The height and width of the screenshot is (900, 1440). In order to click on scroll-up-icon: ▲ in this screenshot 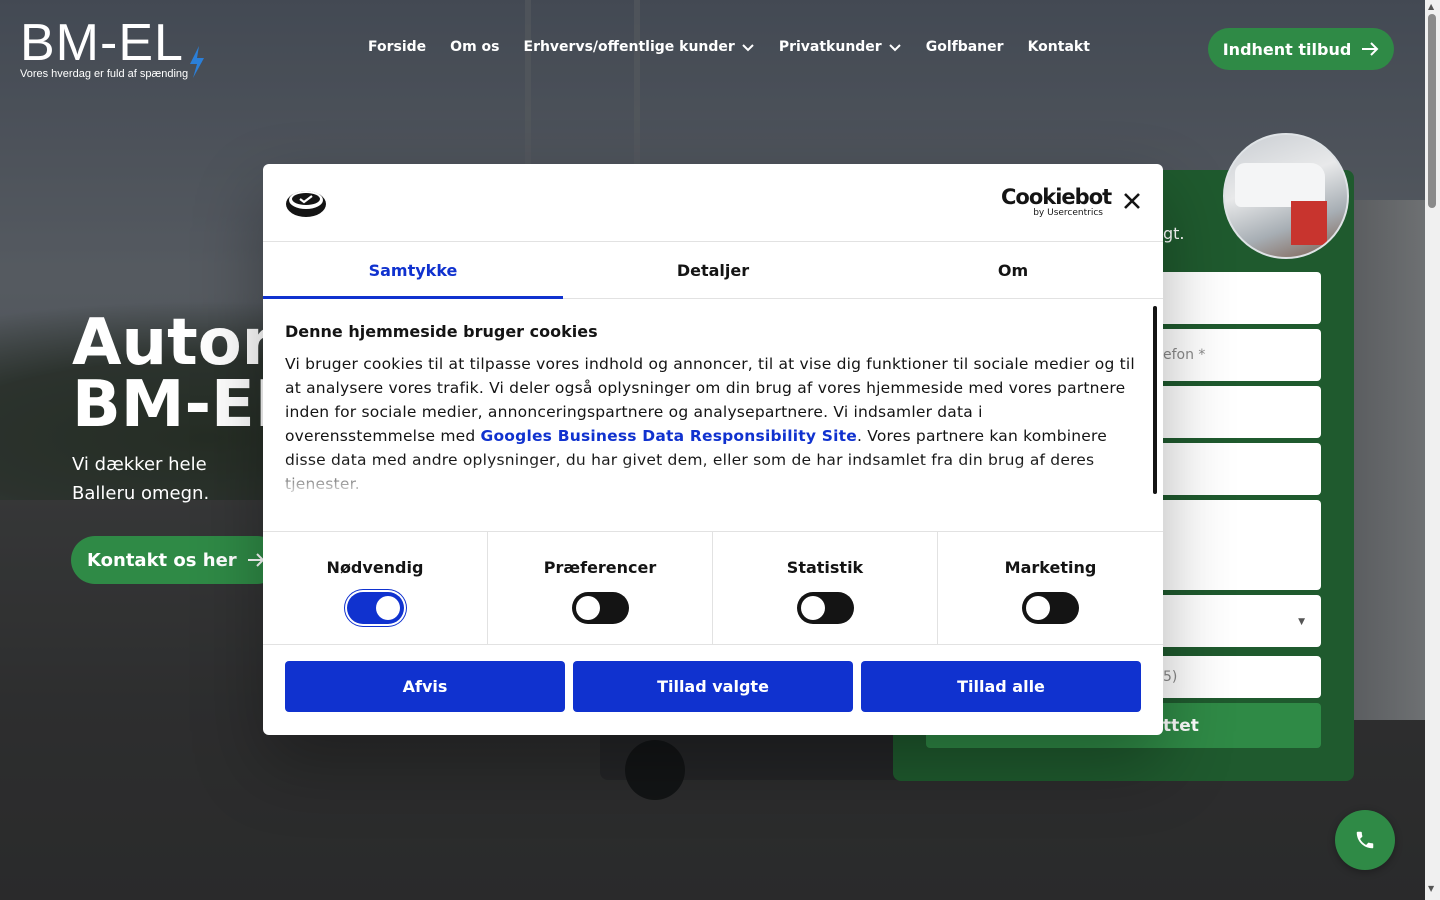, I will do `click(1431, 6)`.